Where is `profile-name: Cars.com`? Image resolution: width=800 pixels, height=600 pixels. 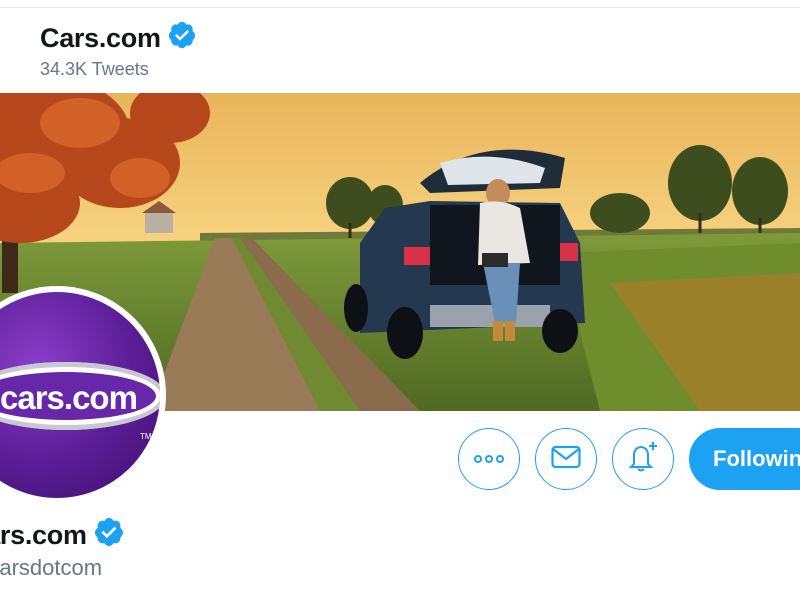
profile-name: Cars.com is located at coordinates (43, 534).